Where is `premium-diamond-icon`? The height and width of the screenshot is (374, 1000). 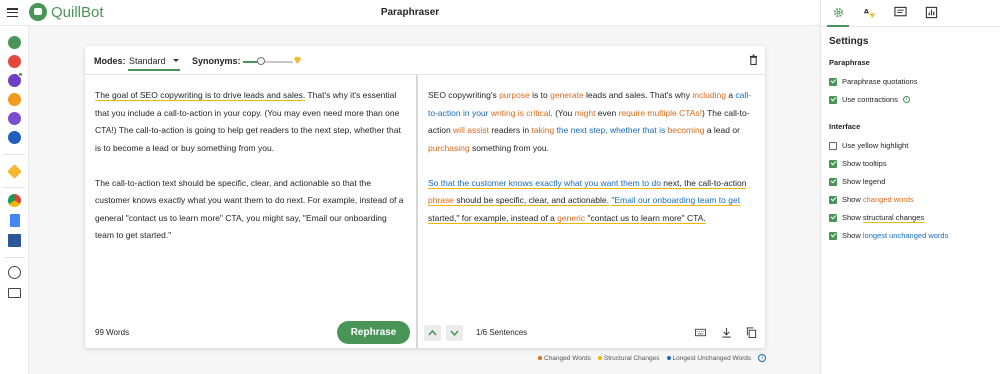 premium-diamond-icon is located at coordinates (297, 60).